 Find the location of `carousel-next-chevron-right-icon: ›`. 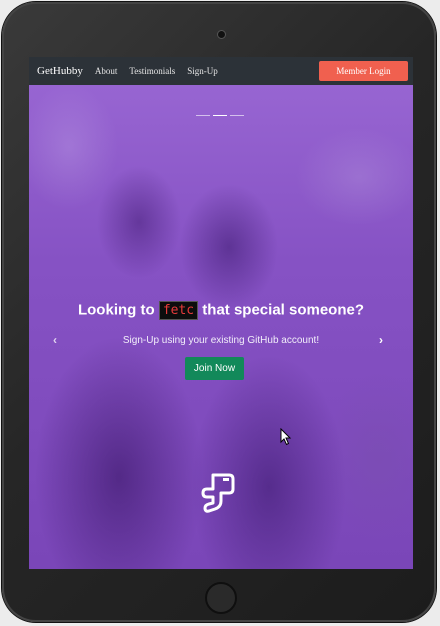

carousel-next-chevron-right-icon: › is located at coordinates (381, 340).